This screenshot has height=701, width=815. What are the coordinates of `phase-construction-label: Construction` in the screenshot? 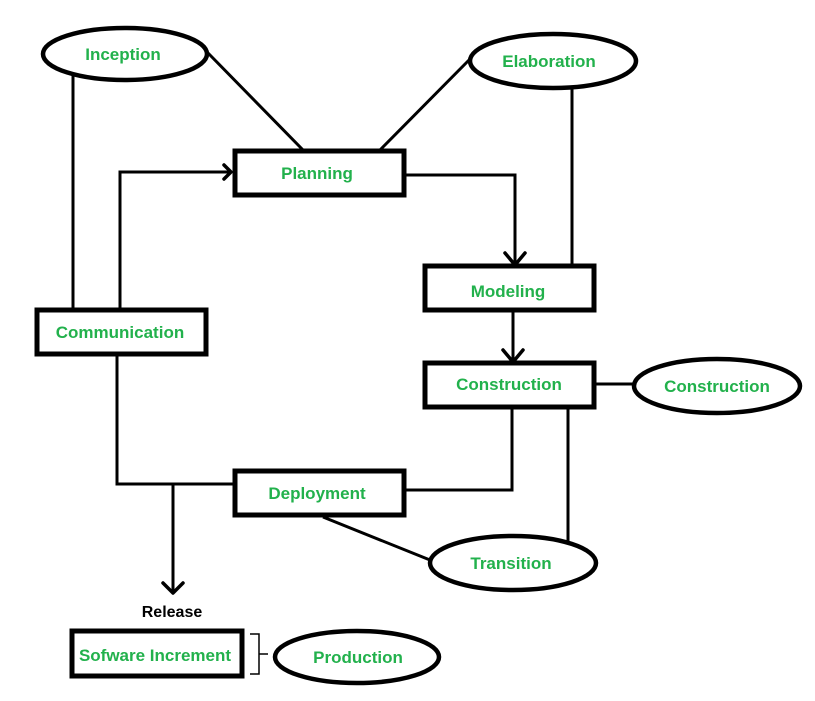 It's located at (717, 386).